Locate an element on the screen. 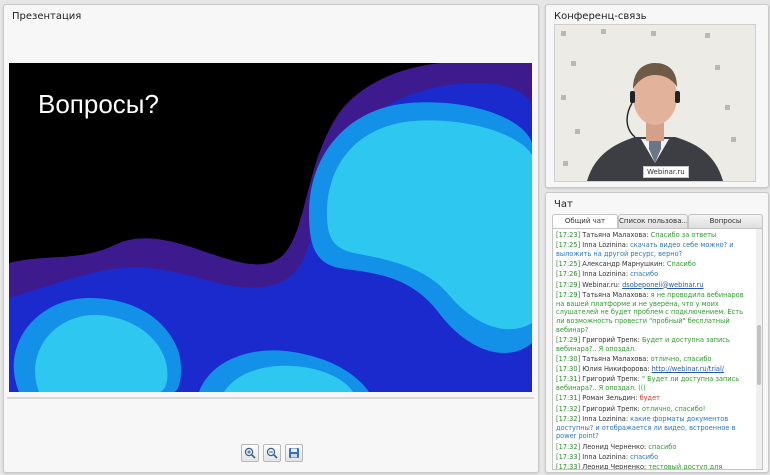 This screenshot has width=770, height=475. presenter-video-image is located at coordinates (655, 103).